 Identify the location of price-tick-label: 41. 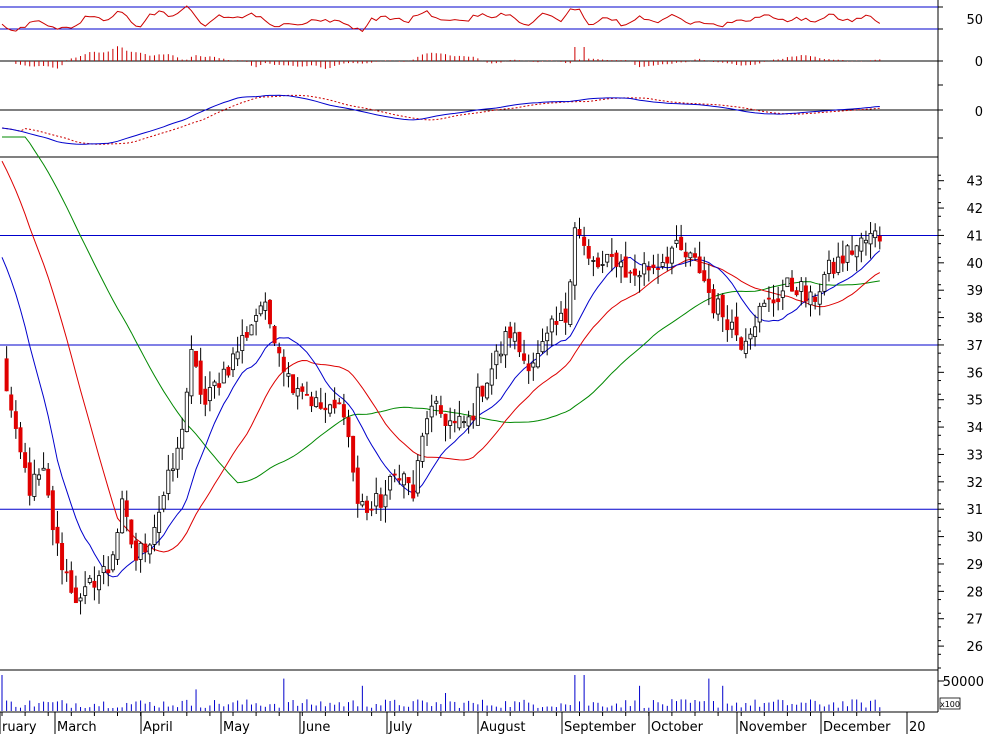
(974, 236).